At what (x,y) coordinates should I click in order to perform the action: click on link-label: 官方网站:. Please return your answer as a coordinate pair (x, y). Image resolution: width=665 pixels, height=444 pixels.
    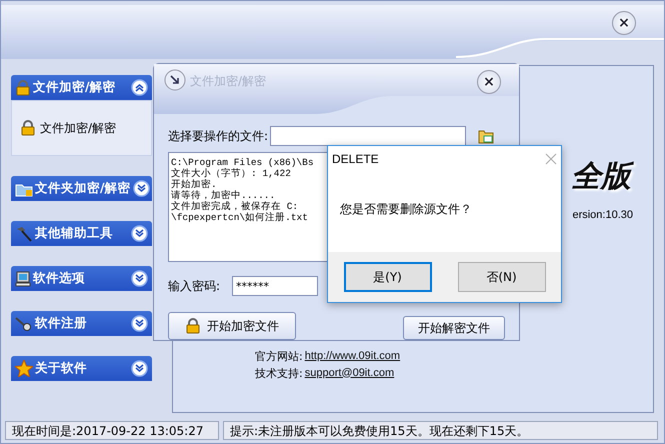
    Looking at the image, I should click on (279, 356).